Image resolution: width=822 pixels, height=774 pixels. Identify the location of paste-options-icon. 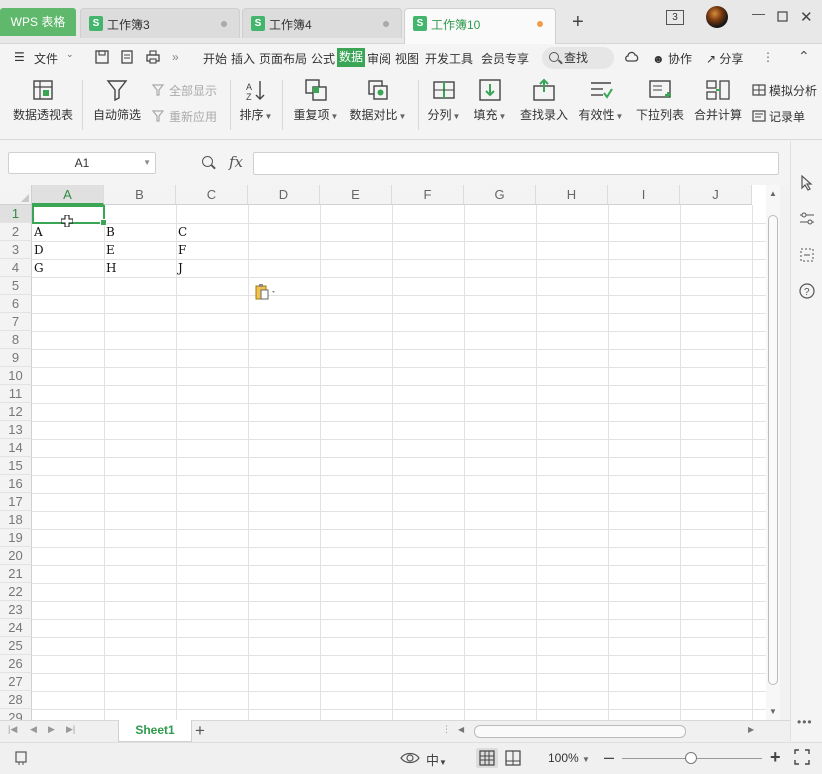
(265, 292).